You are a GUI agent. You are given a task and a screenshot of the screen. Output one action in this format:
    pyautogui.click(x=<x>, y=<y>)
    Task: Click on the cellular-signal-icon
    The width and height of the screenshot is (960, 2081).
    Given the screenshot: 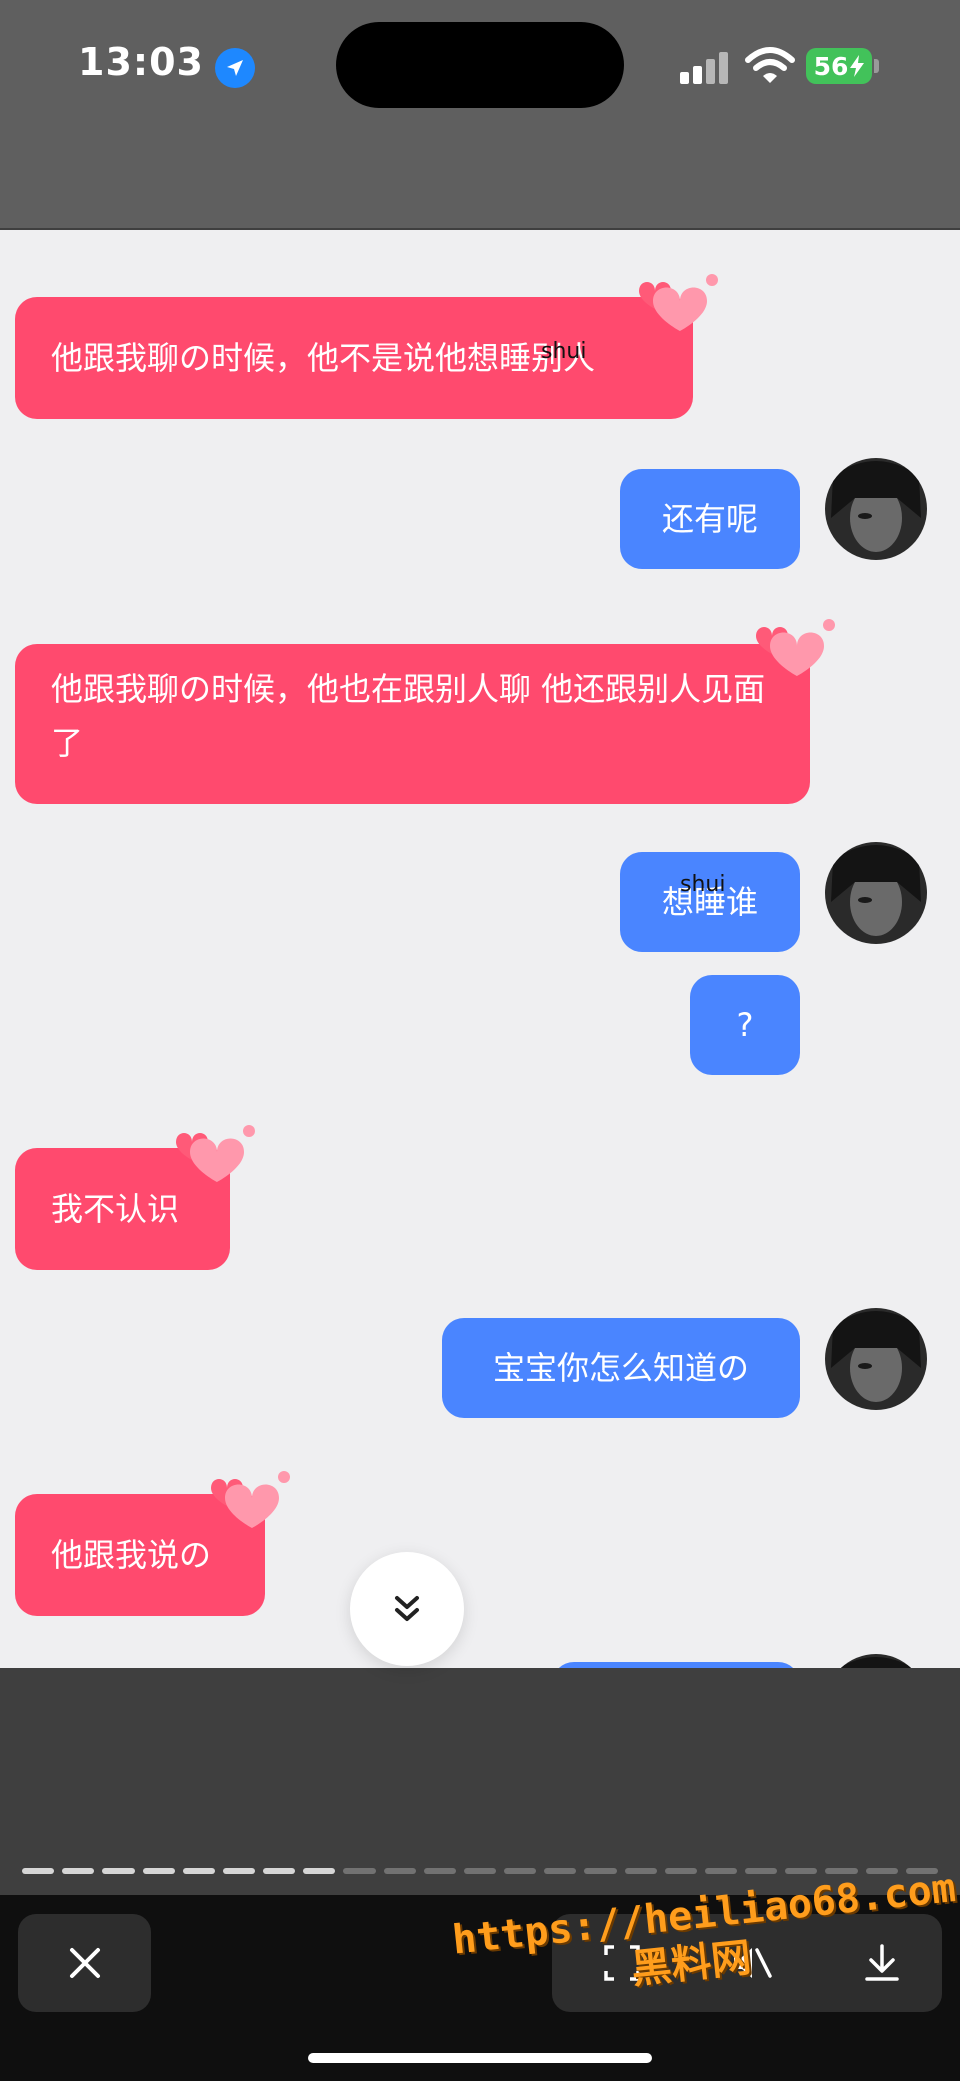 What is the action you would take?
    pyautogui.click(x=706, y=68)
    